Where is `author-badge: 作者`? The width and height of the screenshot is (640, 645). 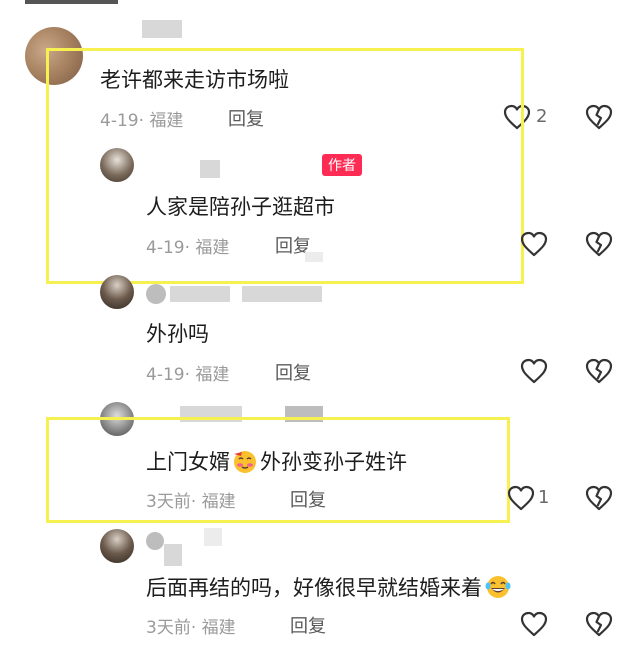 author-badge: 作者 is located at coordinates (342, 165).